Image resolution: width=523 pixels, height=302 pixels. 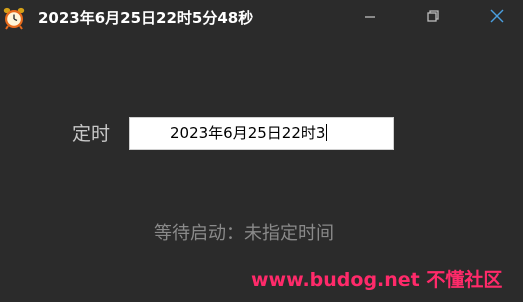 What do you see at coordinates (377, 280) in the screenshot?
I see `watermark-text: www.budog.net 不懂社区` at bounding box center [377, 280].